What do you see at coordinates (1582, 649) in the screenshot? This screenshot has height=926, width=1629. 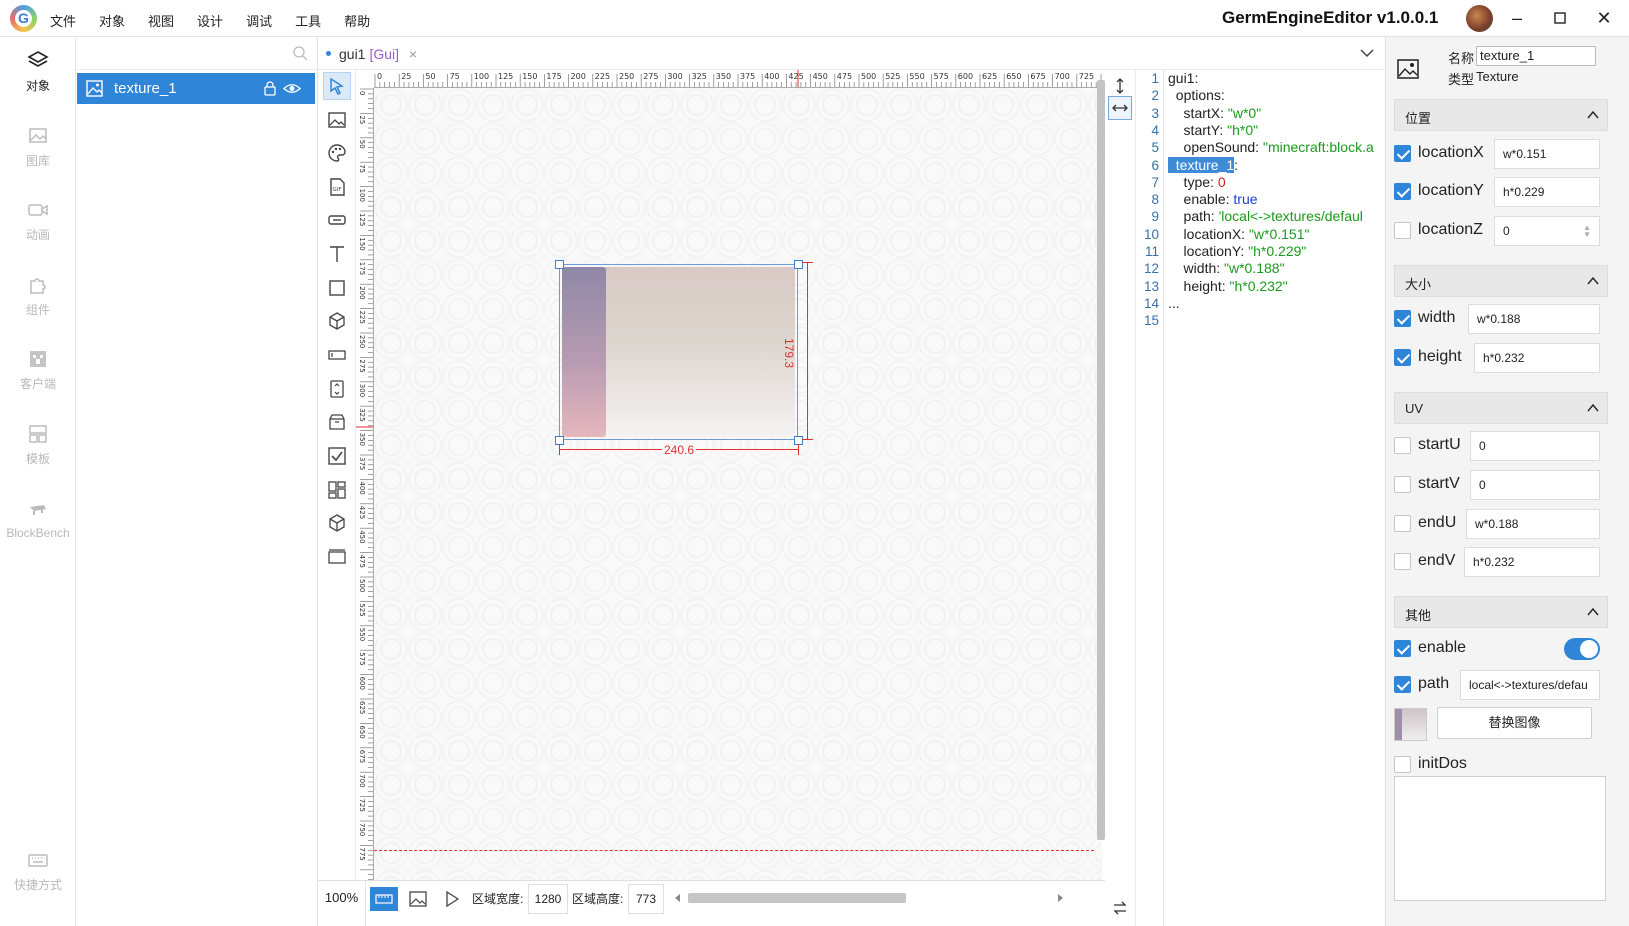 I see `enable-toggle` at bounding box center [1582, 649].